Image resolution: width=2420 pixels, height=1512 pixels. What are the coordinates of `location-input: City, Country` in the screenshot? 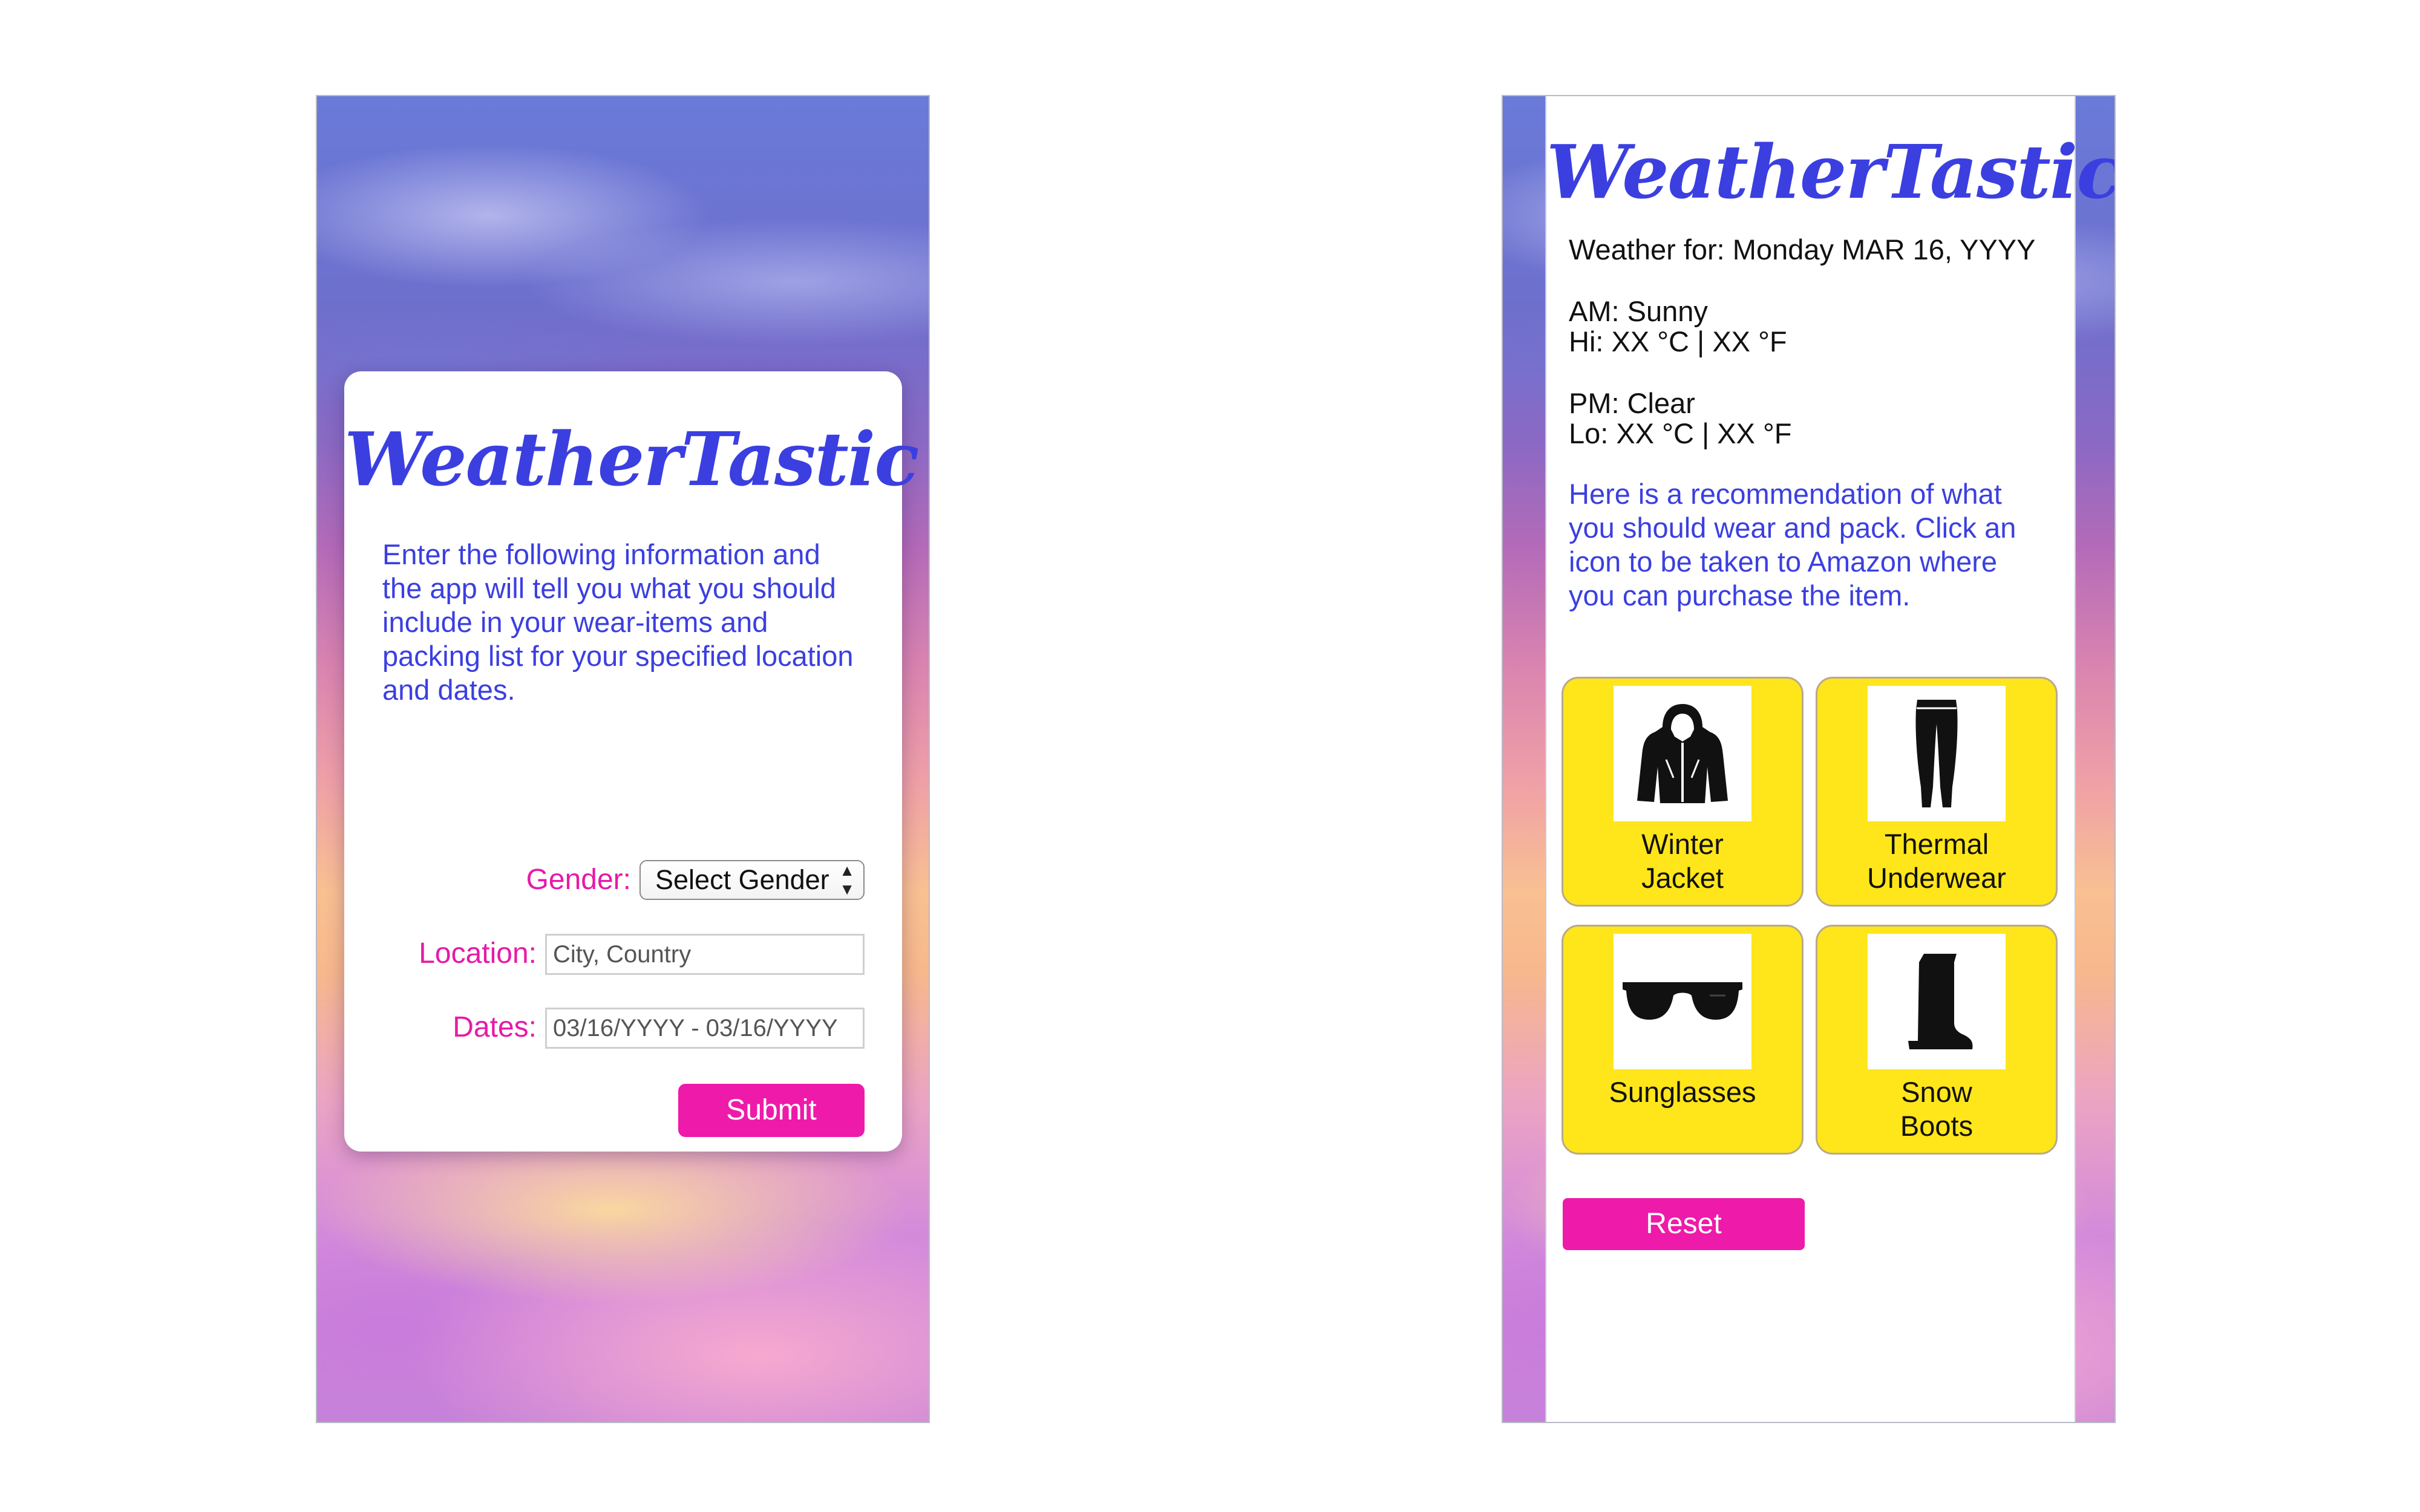 It's located at (705, 954).